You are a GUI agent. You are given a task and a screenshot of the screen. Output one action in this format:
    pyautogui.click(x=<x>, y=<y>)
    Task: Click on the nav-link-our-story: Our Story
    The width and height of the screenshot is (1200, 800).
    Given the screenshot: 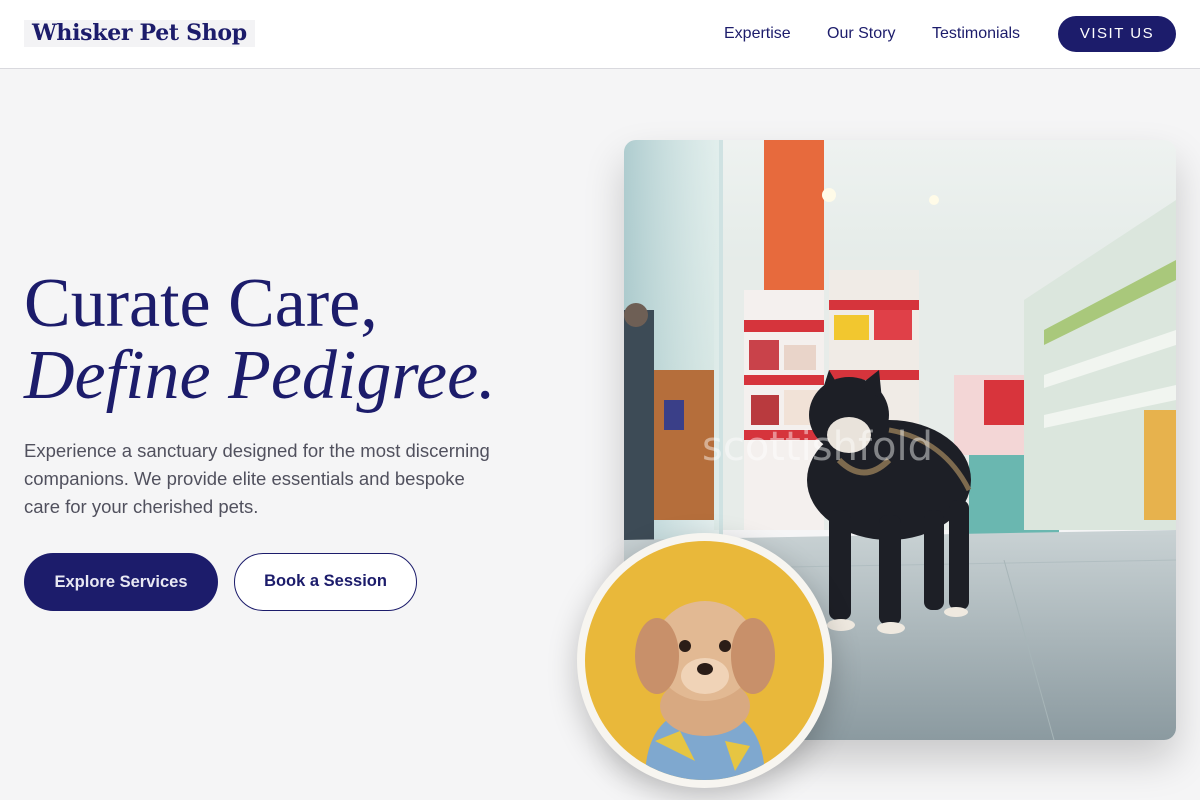 What is the action you would take?
    pyautogui.click(x=861, y=34)
    